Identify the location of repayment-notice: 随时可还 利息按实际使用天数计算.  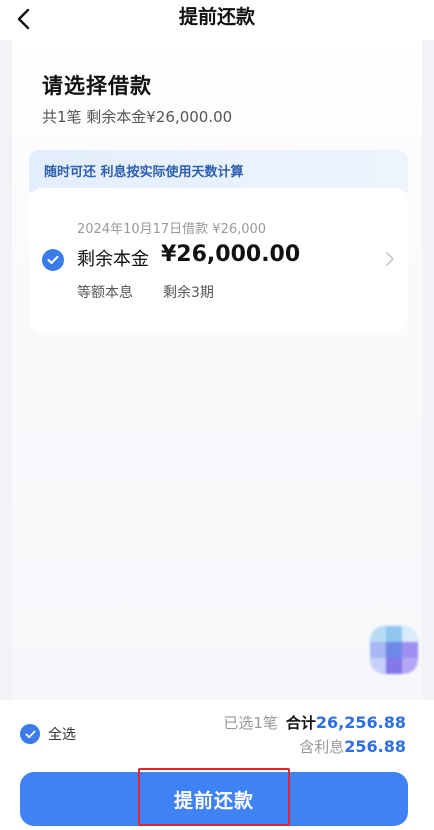
(218, 171).